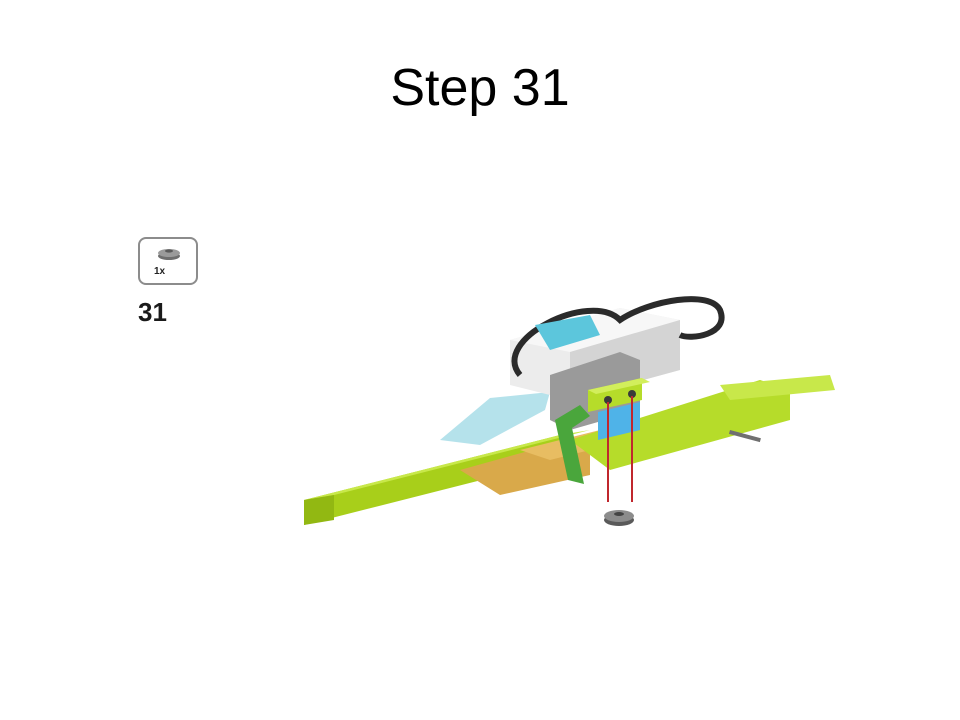 The height and width of the screenshot is (720, 960). Describe the element at coordinates (160, 271) in the screenshot. I see `parts-count: 1x` at that location.